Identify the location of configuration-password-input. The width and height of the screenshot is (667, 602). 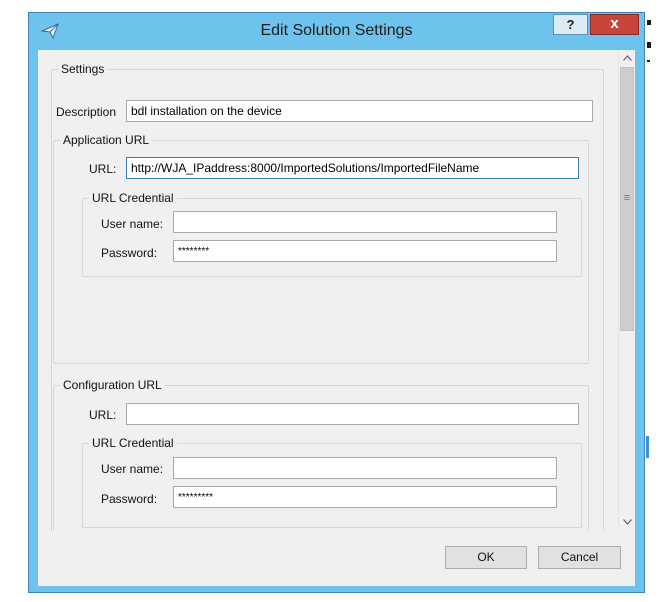
(365, 497).